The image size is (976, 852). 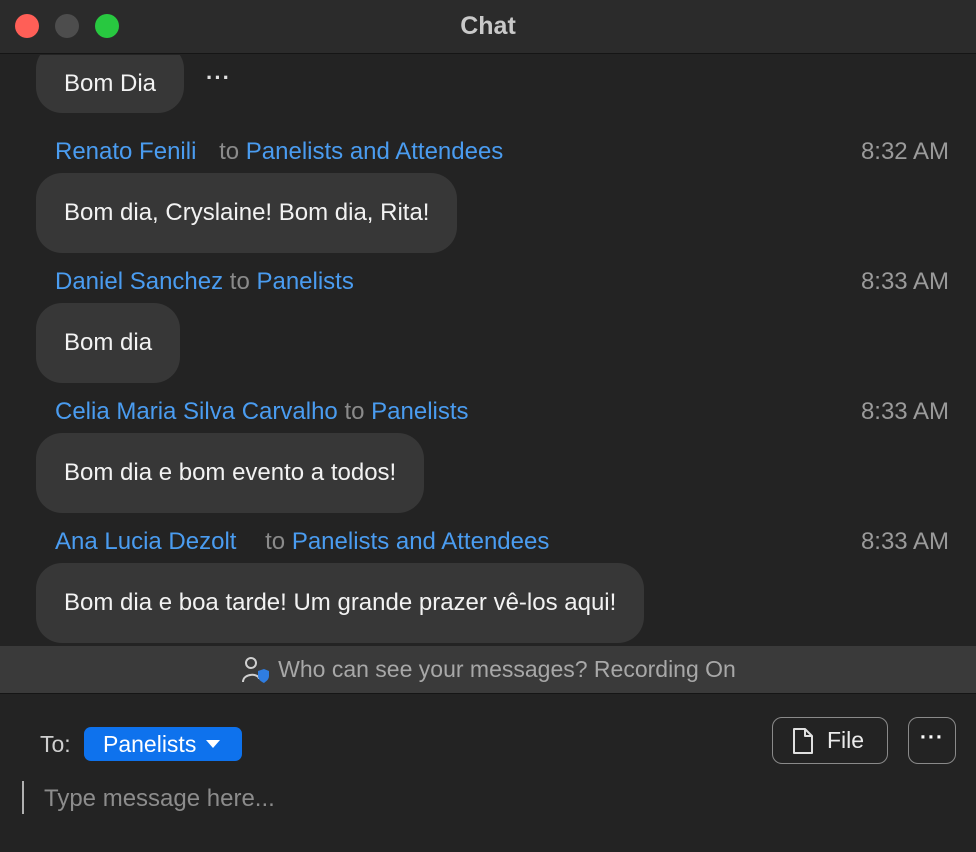 I want to click on file-button: File, so click(x=830, y=740).